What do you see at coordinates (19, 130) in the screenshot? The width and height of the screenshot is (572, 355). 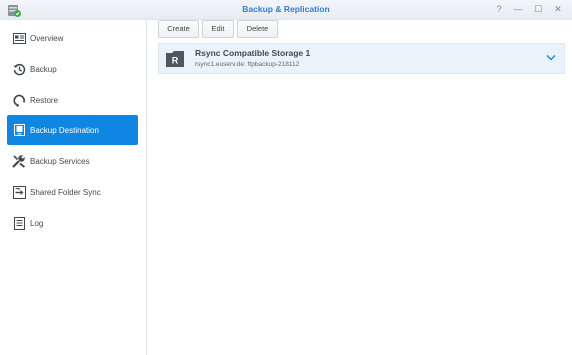 I see `backup-destination-icon` at bounding box center [19, 130].